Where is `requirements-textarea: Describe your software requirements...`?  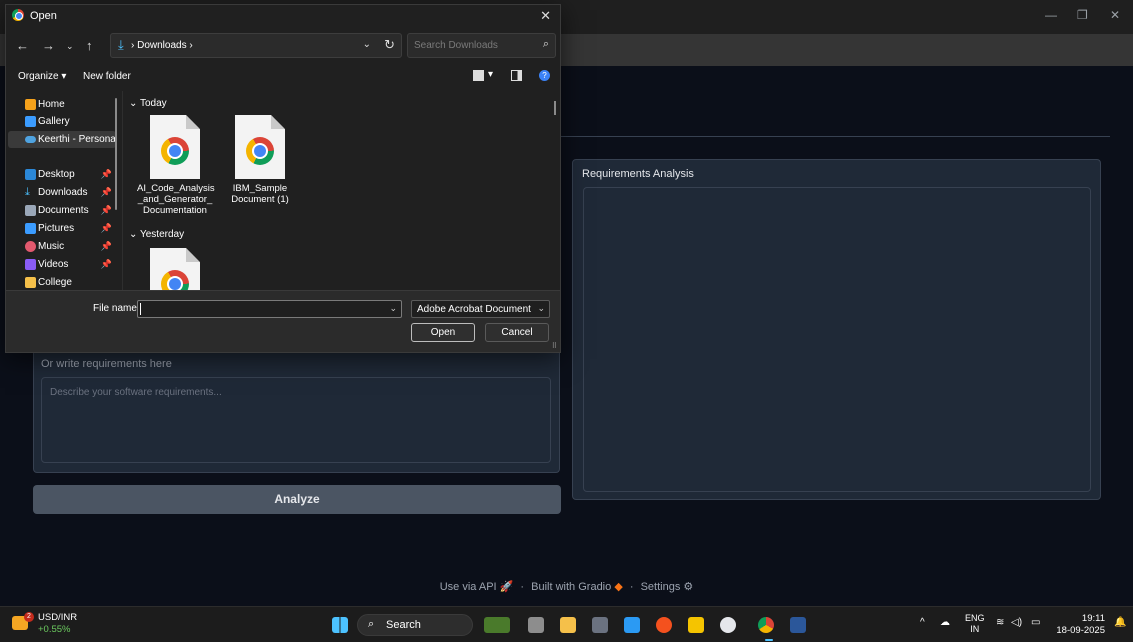
requirements-textarea: Describe your software requirements... is located at coordinates (296, 420).